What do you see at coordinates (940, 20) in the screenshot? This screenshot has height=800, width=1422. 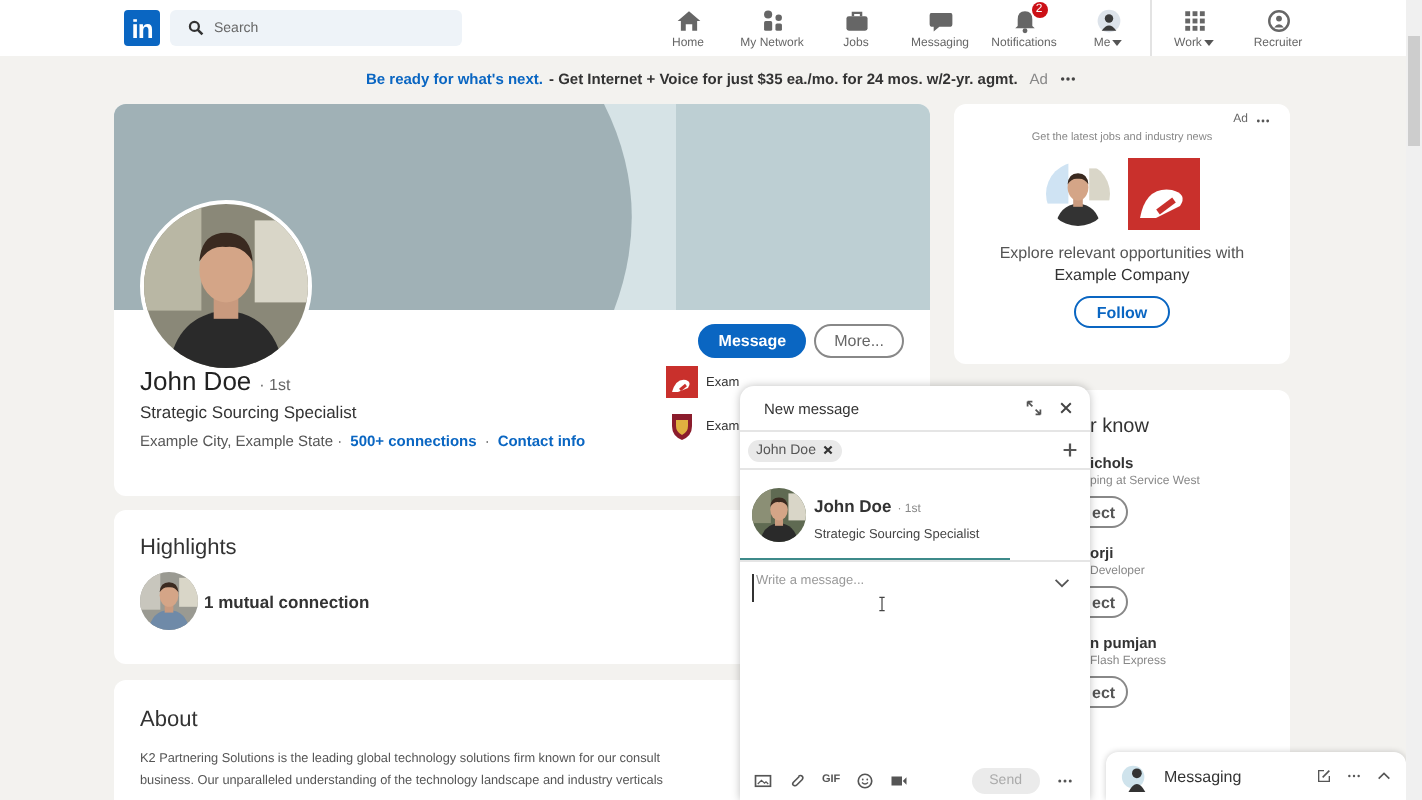 I see `chat-icon` at bounding box center [940, 20].